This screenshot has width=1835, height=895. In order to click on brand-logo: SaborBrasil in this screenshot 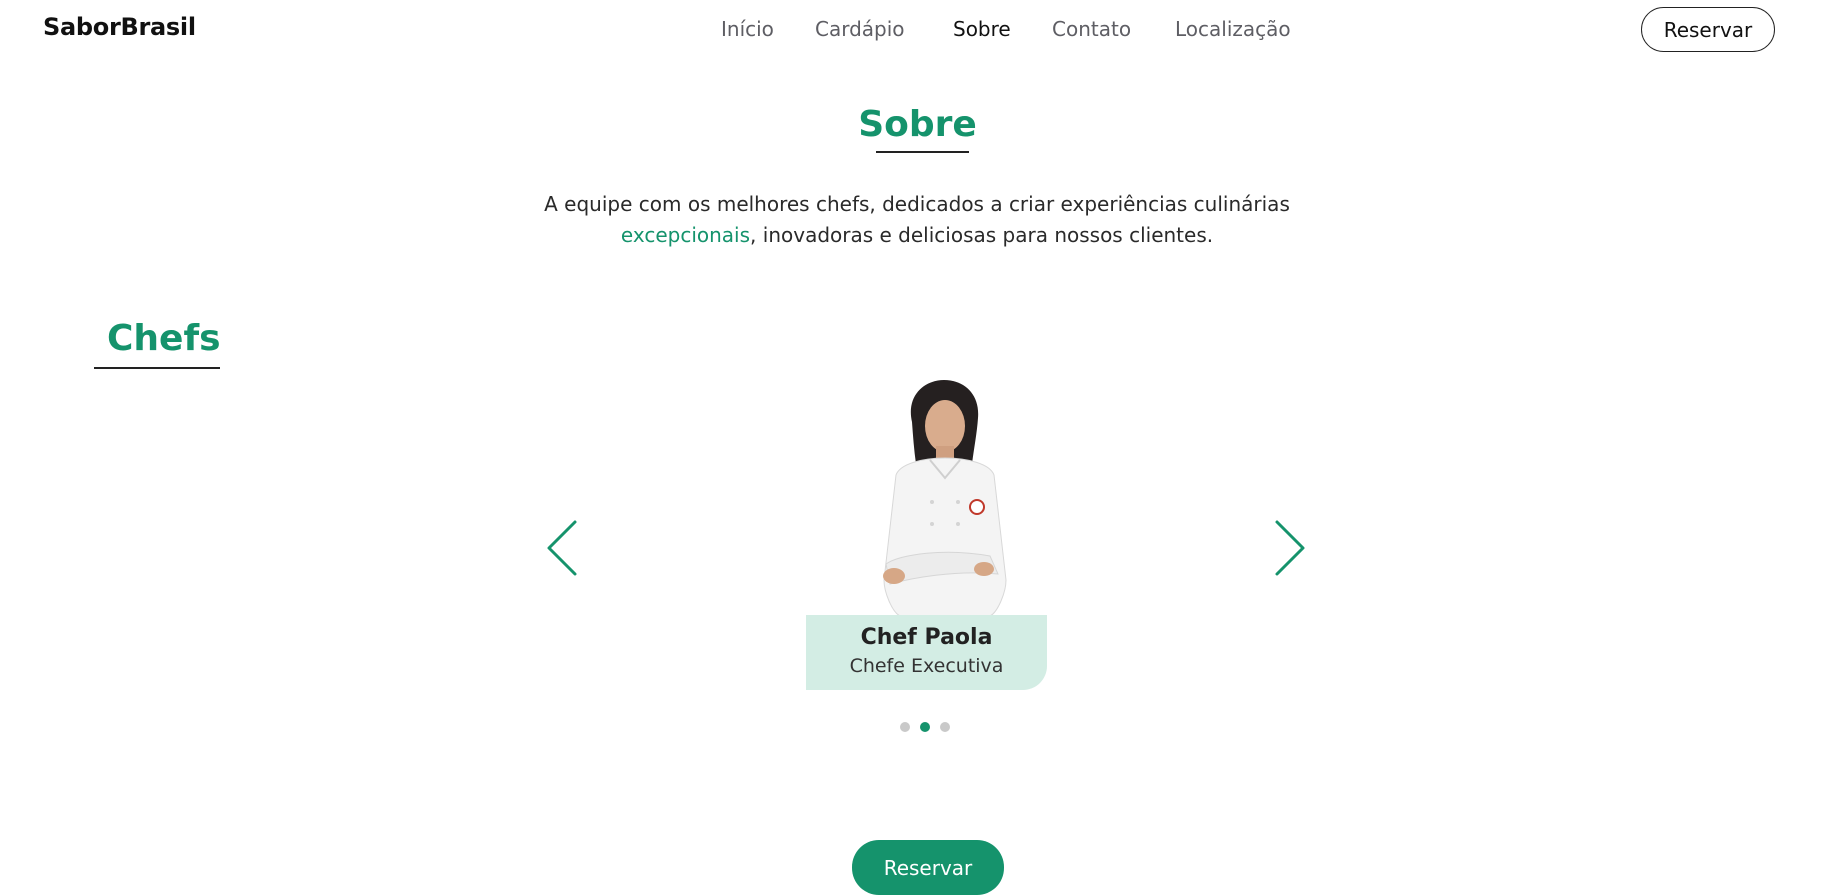, I will do `click(119, 27)`.